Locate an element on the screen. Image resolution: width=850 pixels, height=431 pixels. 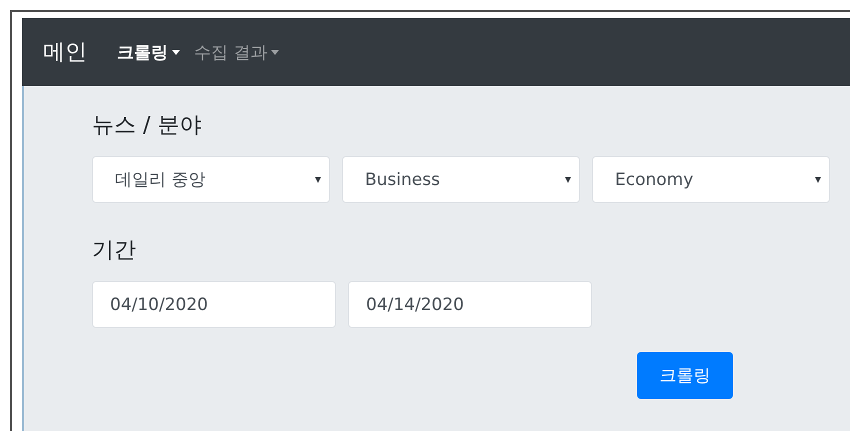
nav-dropdown: 크롤링 is located at coordinates (148, 52).